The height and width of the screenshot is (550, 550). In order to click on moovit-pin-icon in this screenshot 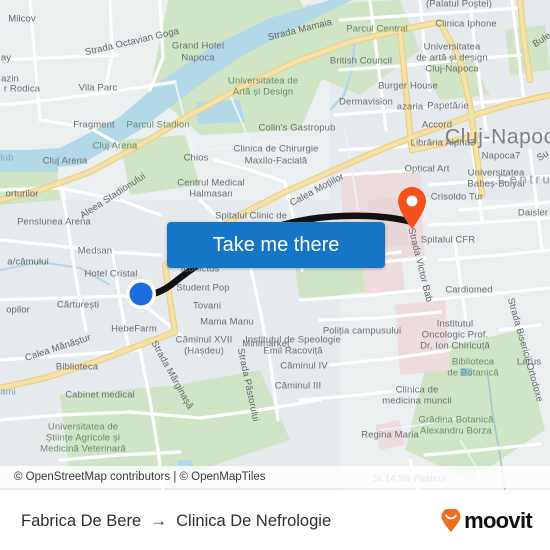, I will do `click(451, 520)`.